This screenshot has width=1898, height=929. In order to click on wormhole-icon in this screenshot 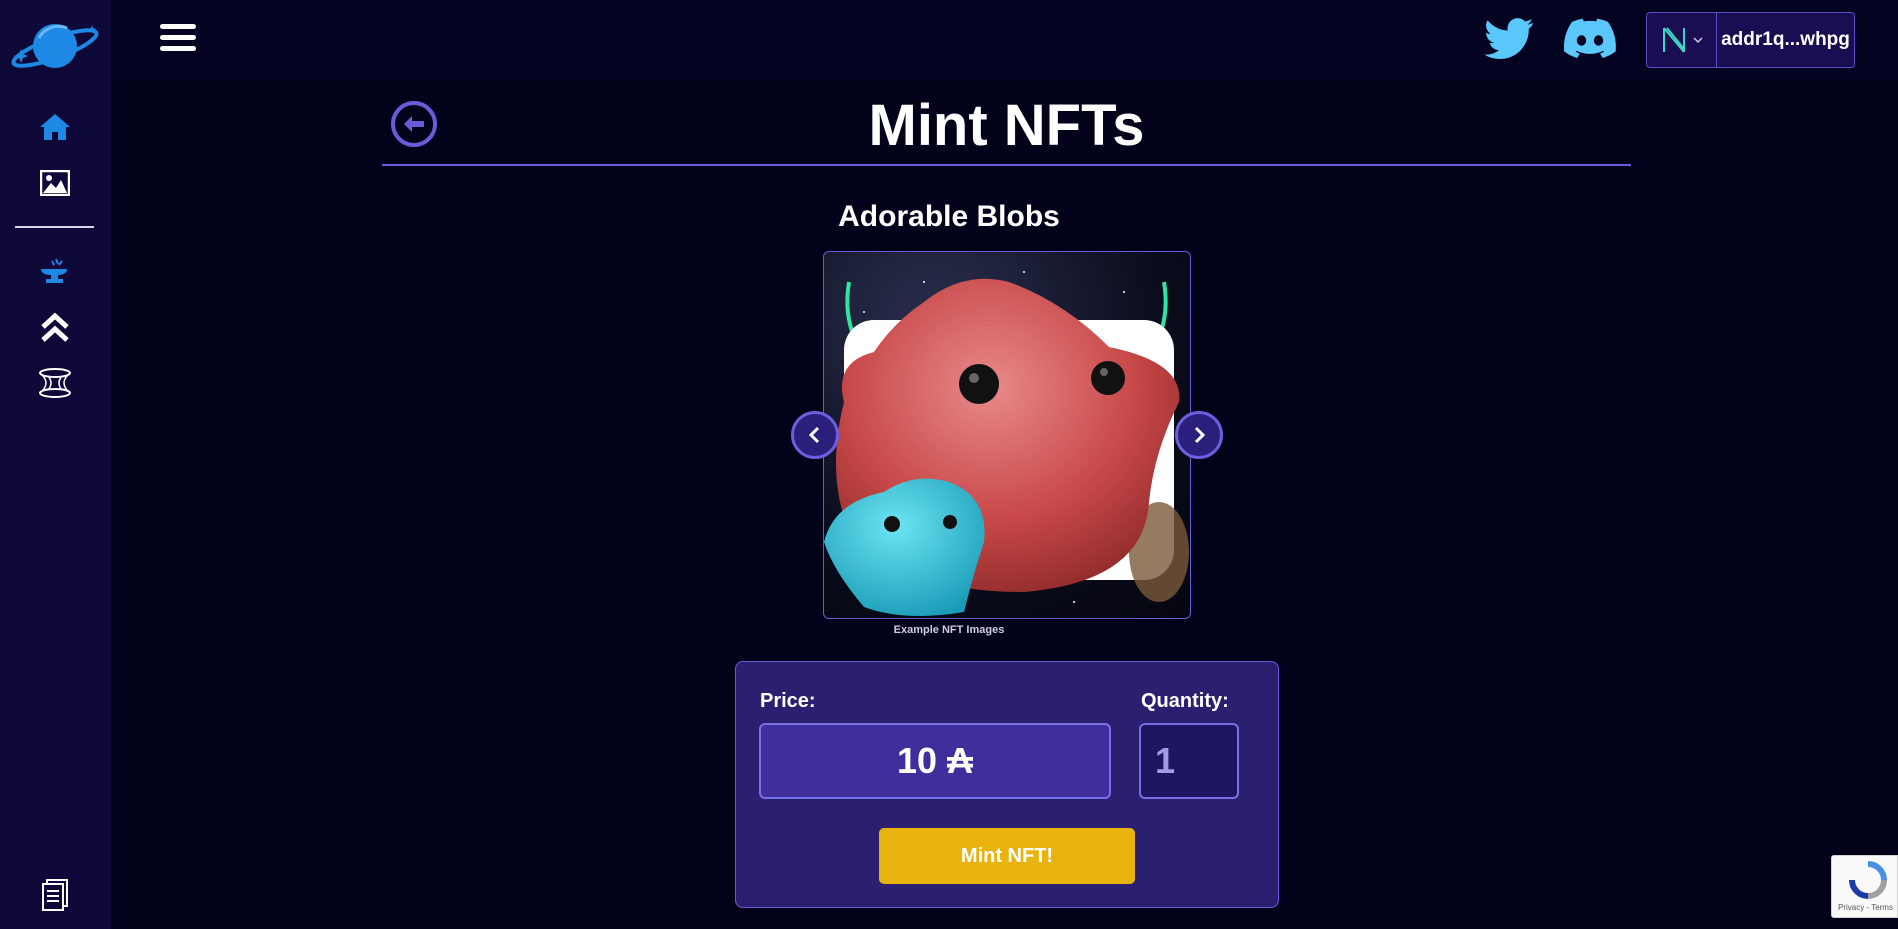, I will do `click(55, 383)`.